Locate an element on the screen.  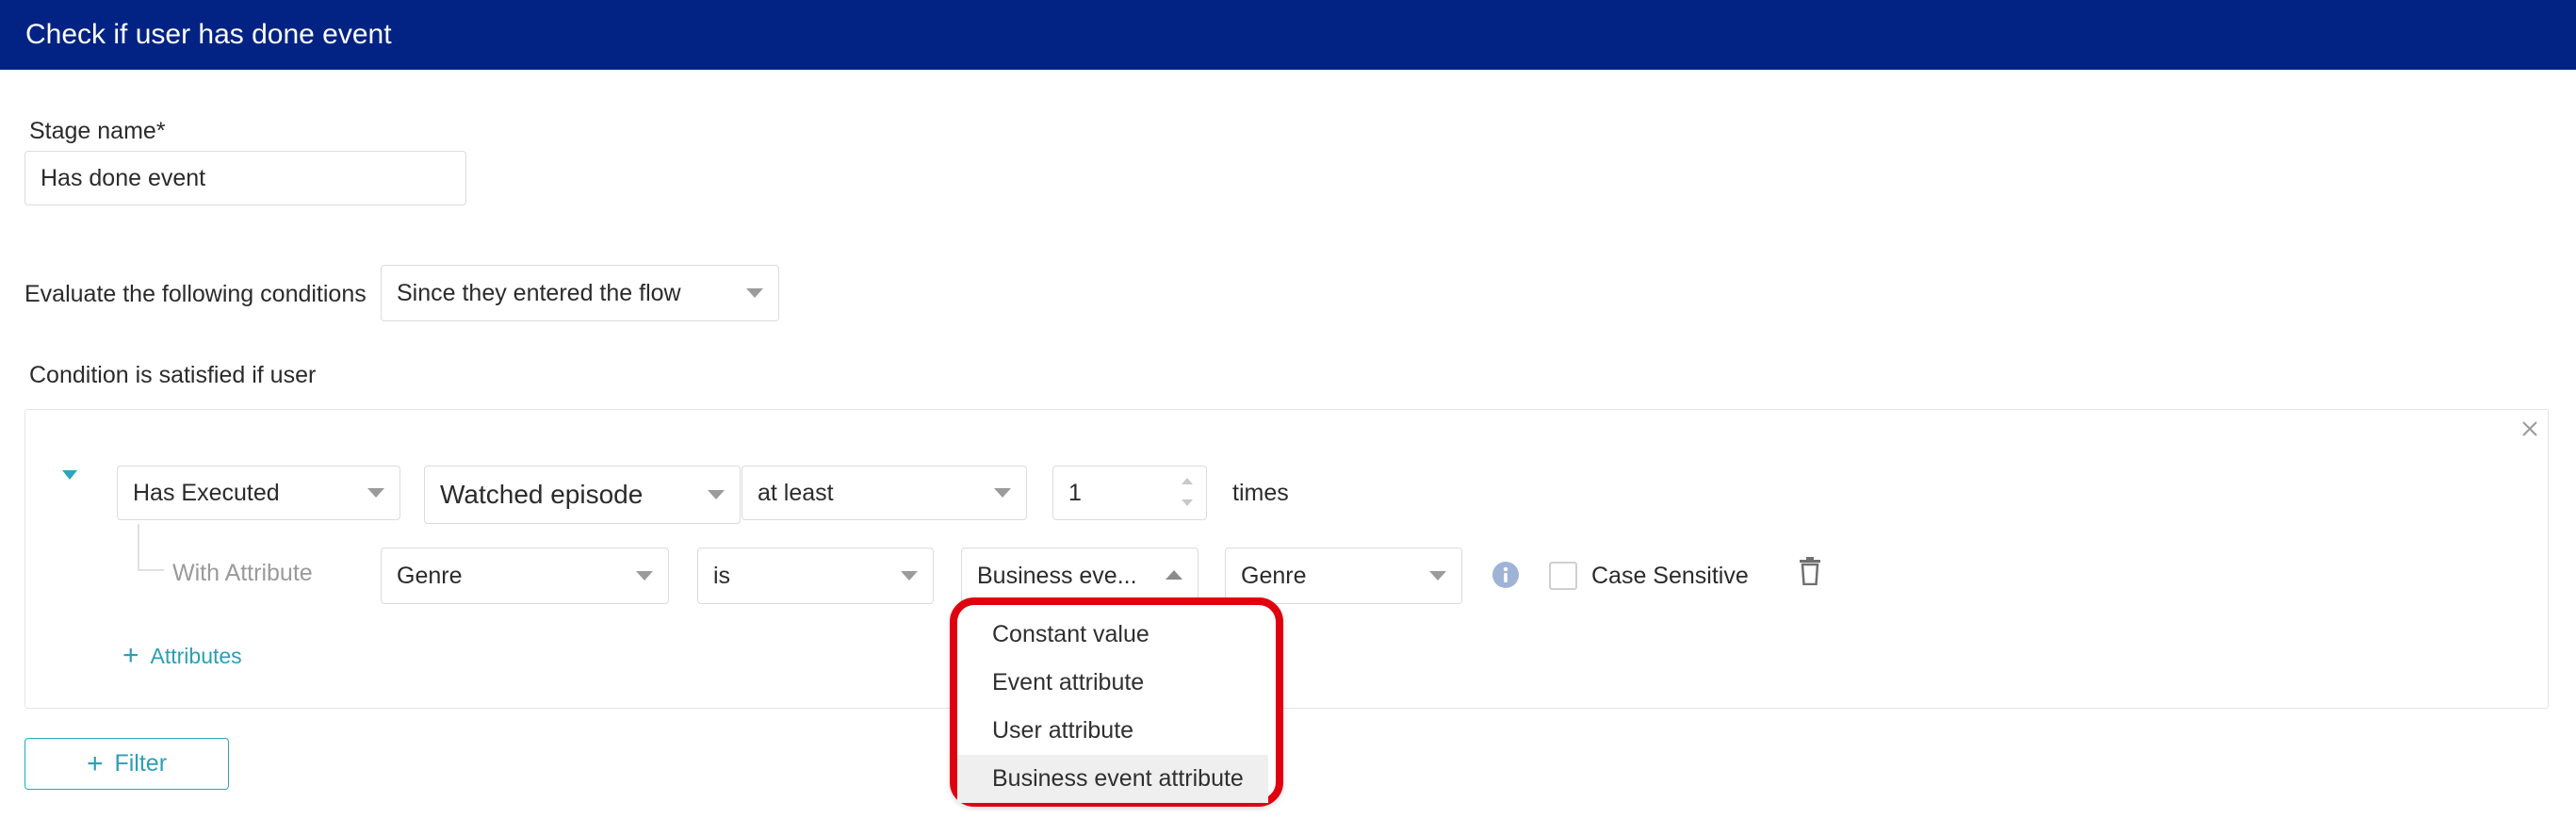
action-select: Has Executed is located at coordinates (258, 493).